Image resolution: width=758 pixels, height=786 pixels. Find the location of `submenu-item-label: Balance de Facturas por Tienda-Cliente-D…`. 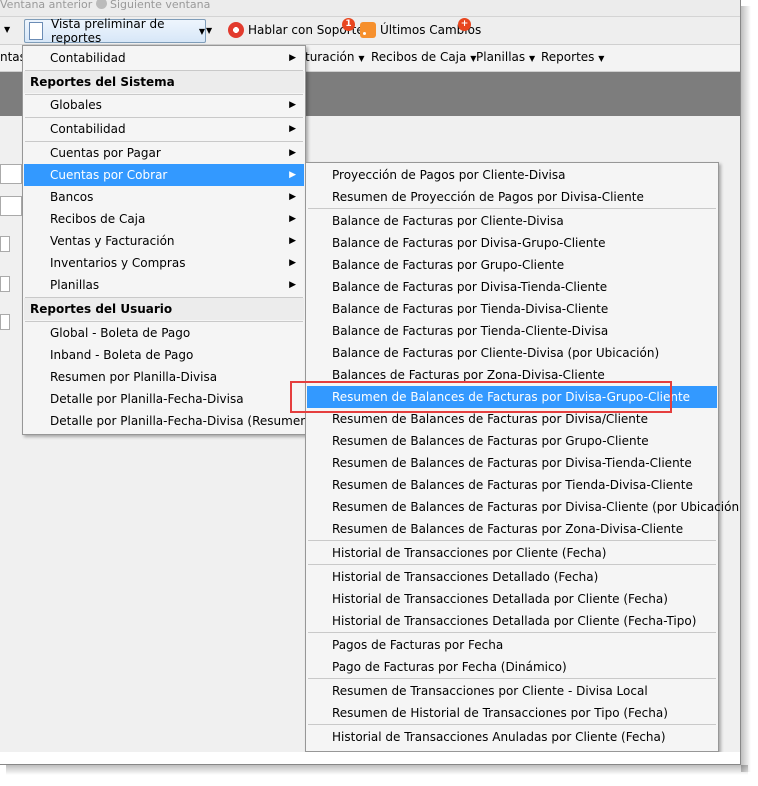

submenu-item-label: Balance de Facturas por Tienda-Cliente-D… is located at coordinates (470, 331).